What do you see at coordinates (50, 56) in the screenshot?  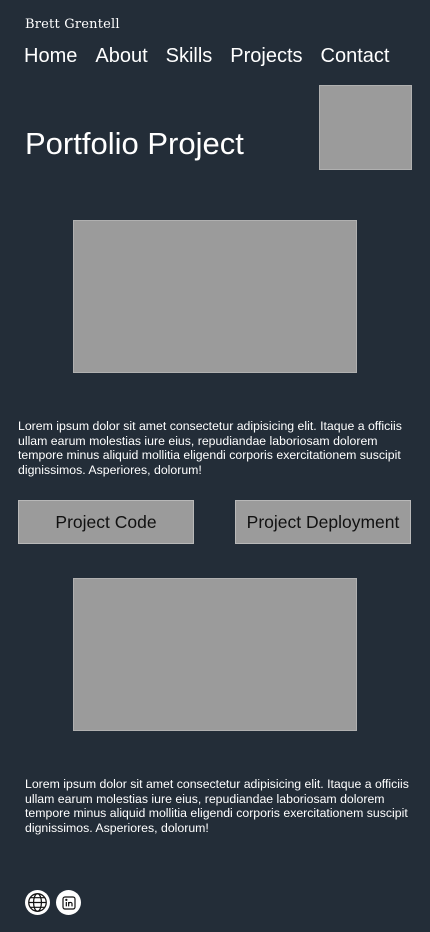 I see `nav-item-home: Home` at bounding box center [50, 56].